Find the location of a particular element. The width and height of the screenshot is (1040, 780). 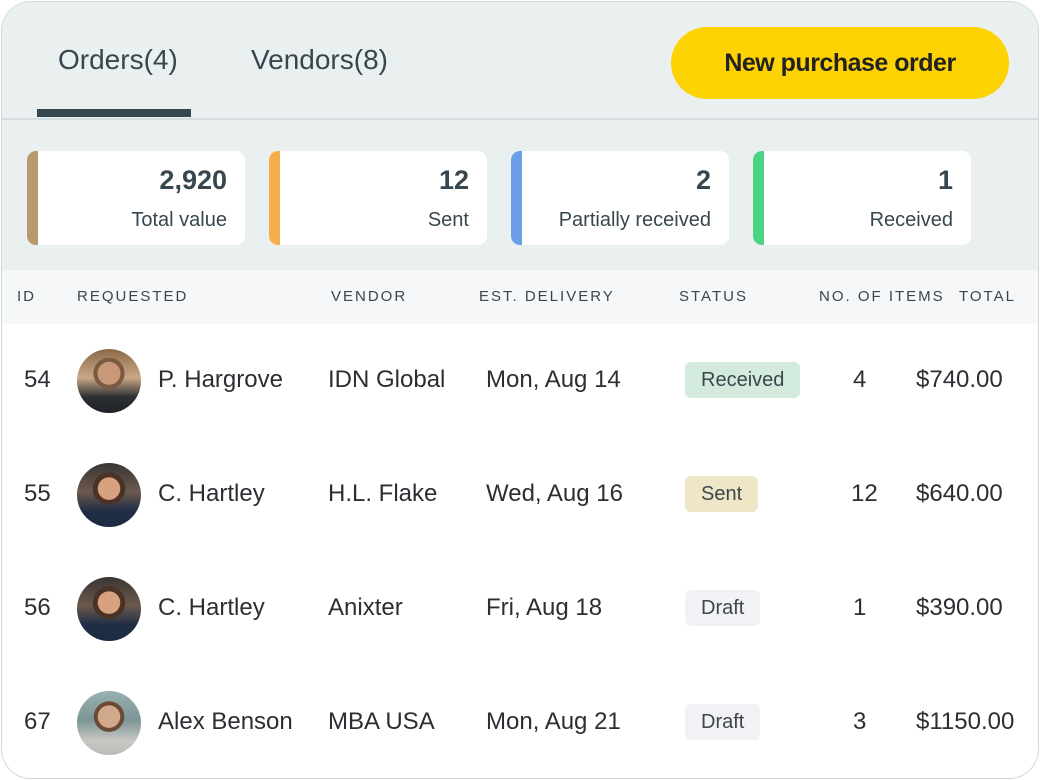

status-badge: Received is located at coordinates (743, 380).